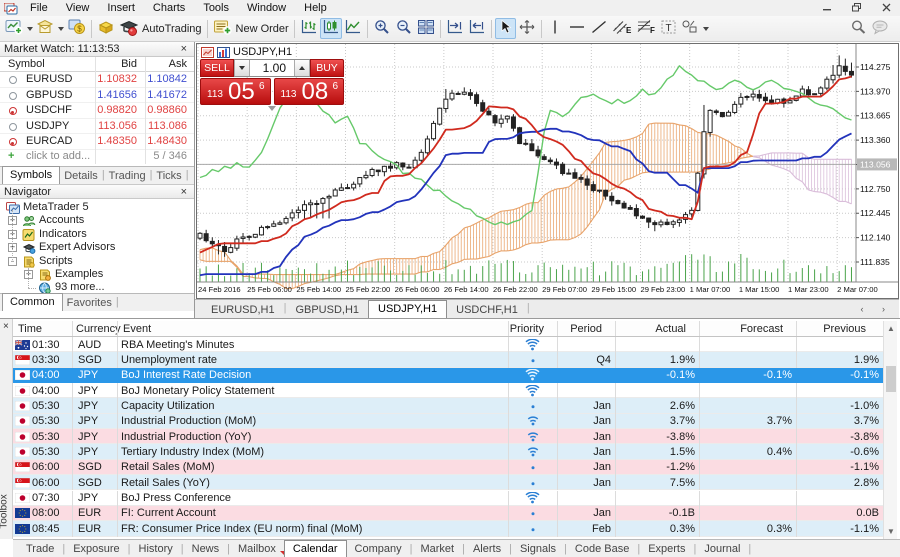 The width and height of the screenshot is (900, 557). Describe the element at coordinates (97, 111) in the screenshot. I see `market-watch-row: USDCHF 0.98820 0.98860` at that location.